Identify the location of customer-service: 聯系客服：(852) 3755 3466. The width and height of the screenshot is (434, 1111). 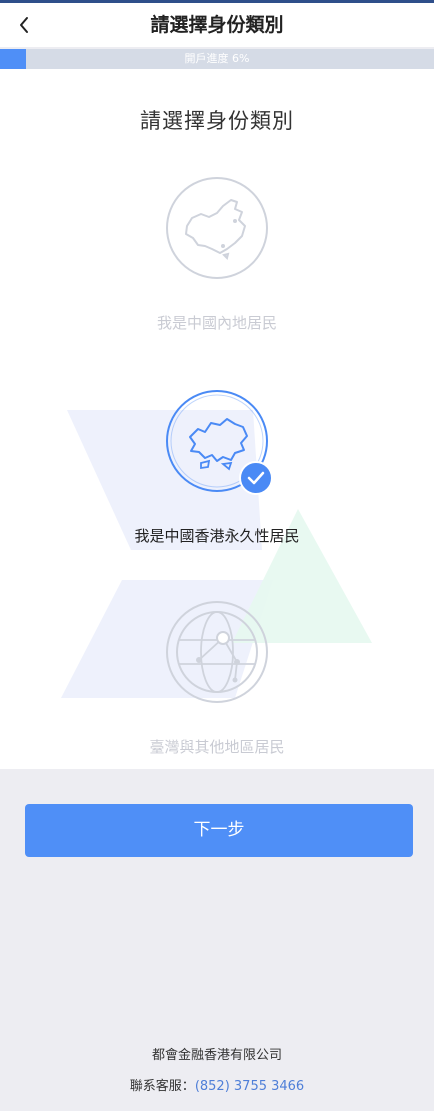
(217, 1084).